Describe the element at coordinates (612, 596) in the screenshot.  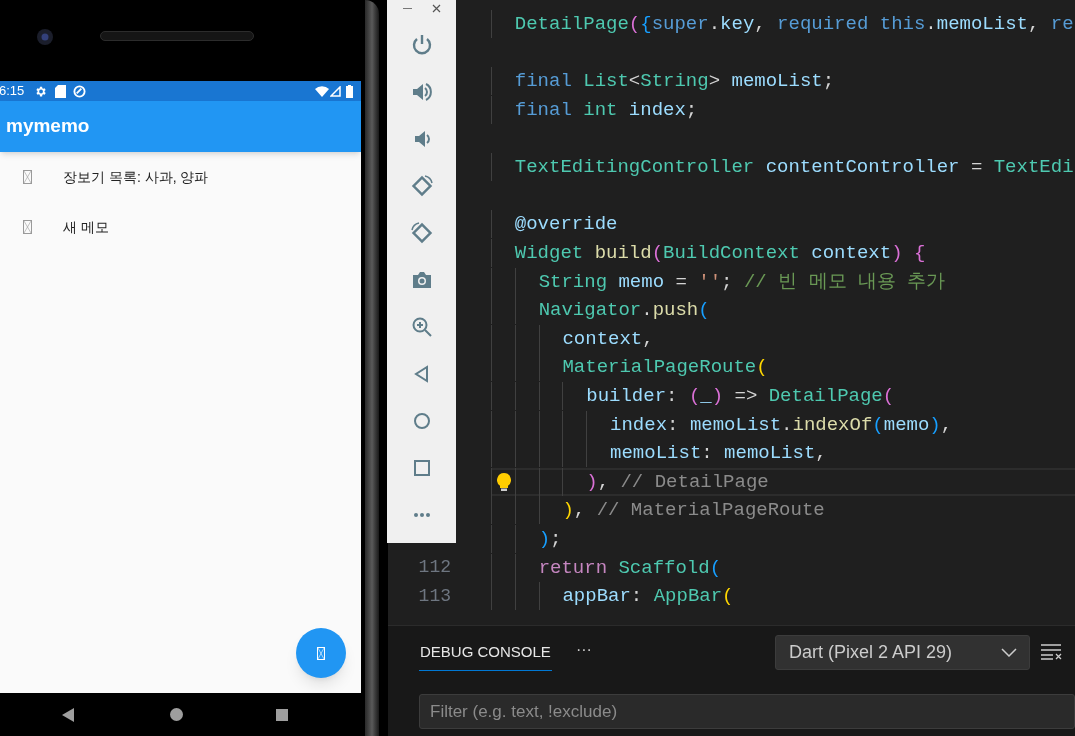
I see `code-line: appBar: AppBar(` at that location.